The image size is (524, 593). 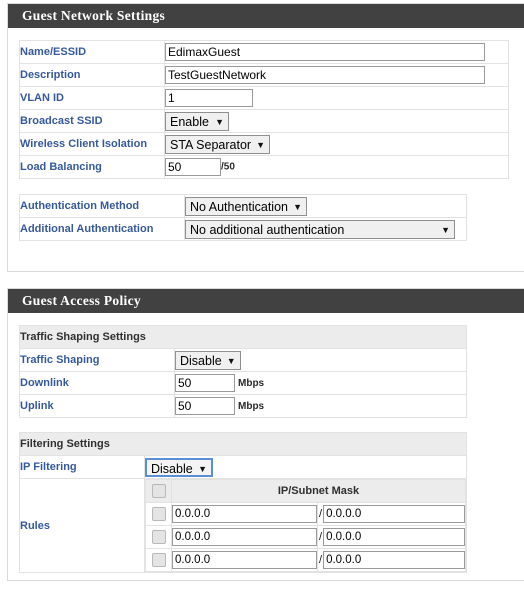 What do you see at coordinates (205, 406) in the screenshot?
I see `uplink-input` at bounding box center [205, 406].